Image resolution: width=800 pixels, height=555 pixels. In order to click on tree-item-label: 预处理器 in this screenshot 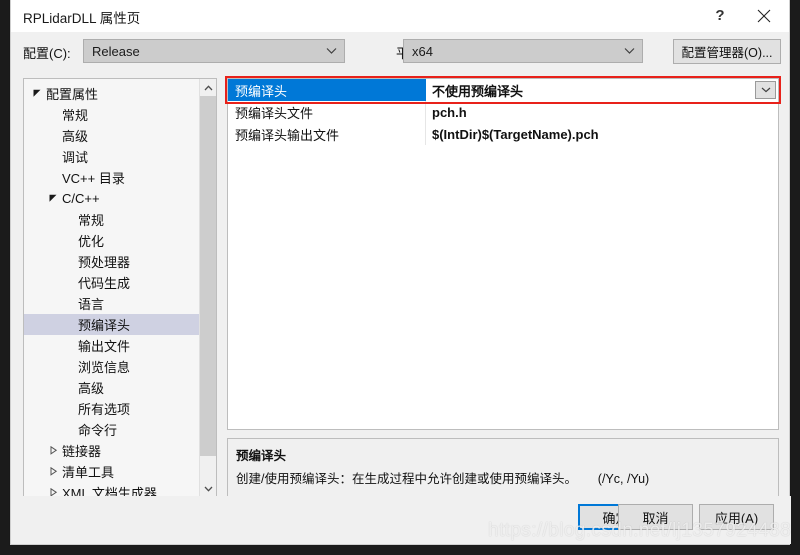, I will do `click(104, 262)`.